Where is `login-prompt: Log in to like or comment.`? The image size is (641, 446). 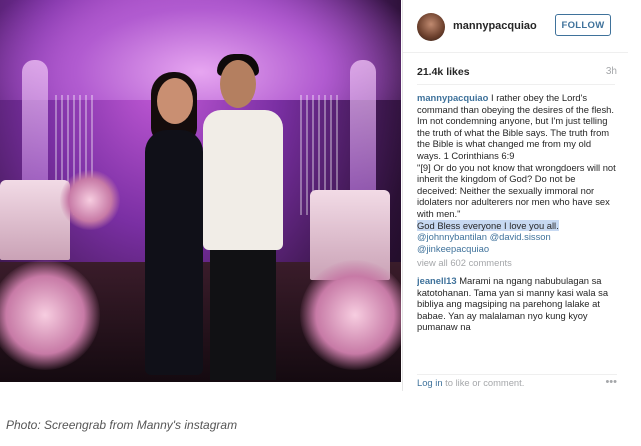
login-prompt: Log in to like or comment. is located at coordinates (470, 382).